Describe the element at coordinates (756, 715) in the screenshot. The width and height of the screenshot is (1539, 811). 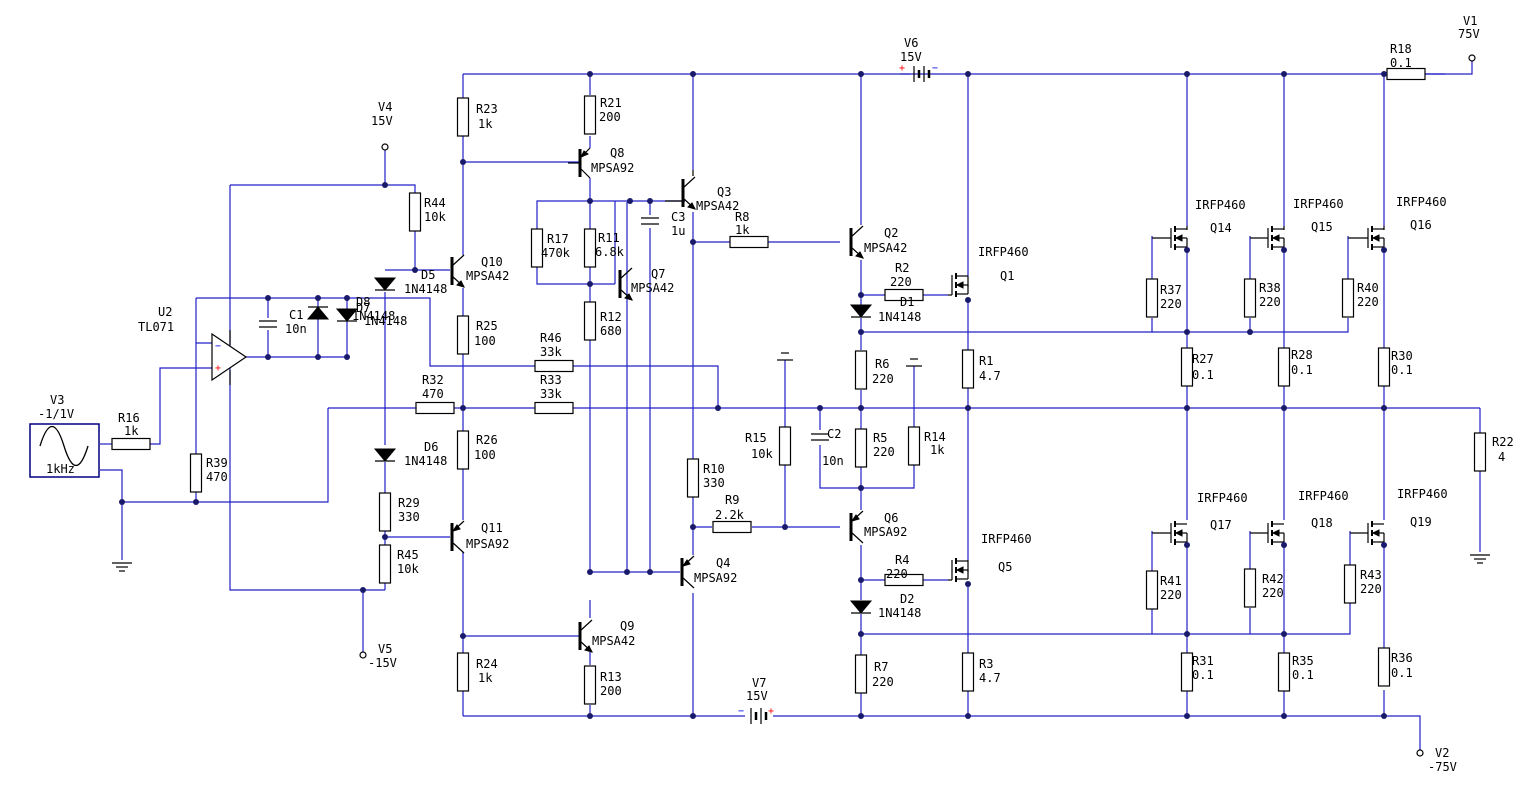
I see `v7-battery-icon: − +` at that location.